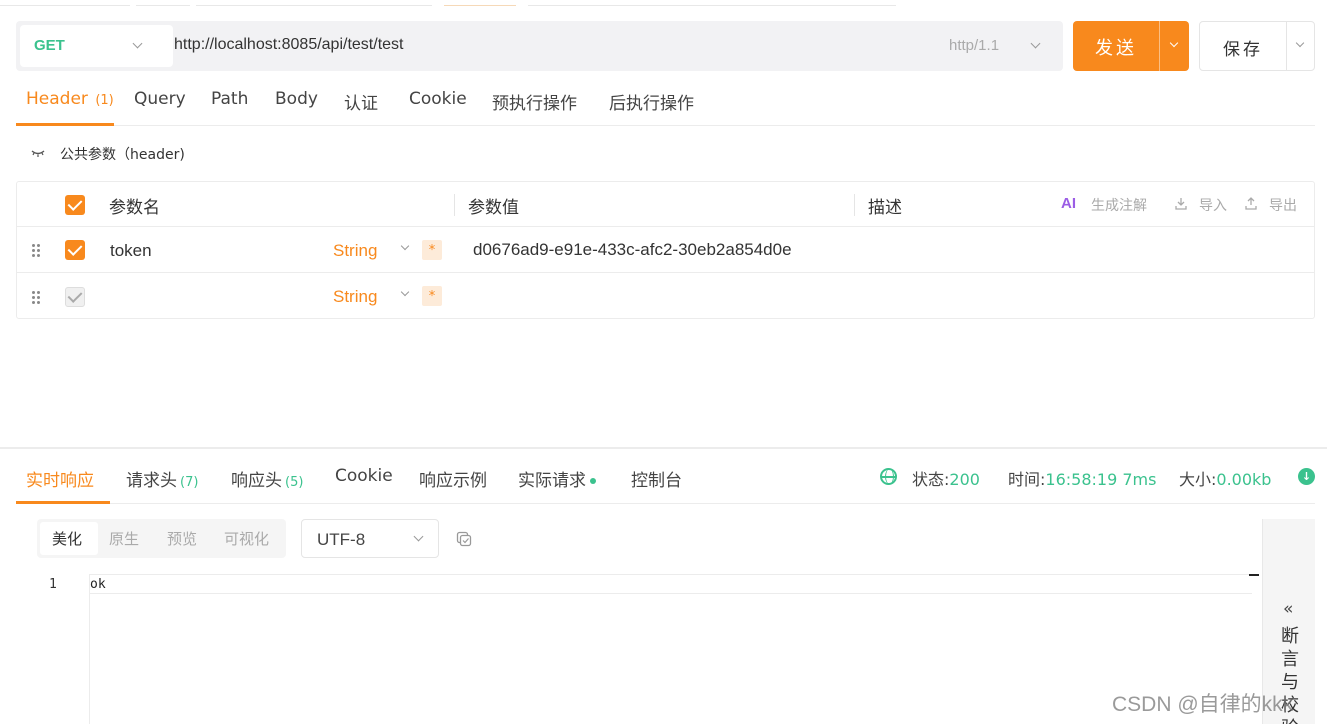 This screenshot has height=724, width=1327. What do you see at coordinates (493, 208) in the screenshot?
I see `column-header-value: 参数值` at bounding box center [493, 208].